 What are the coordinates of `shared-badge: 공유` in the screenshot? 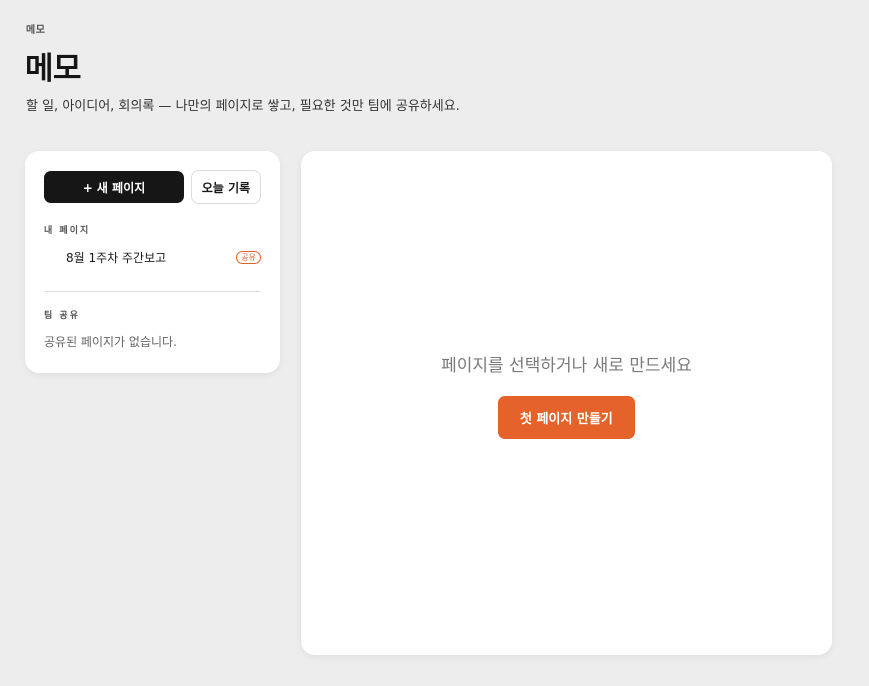 It's located at (248, 257).